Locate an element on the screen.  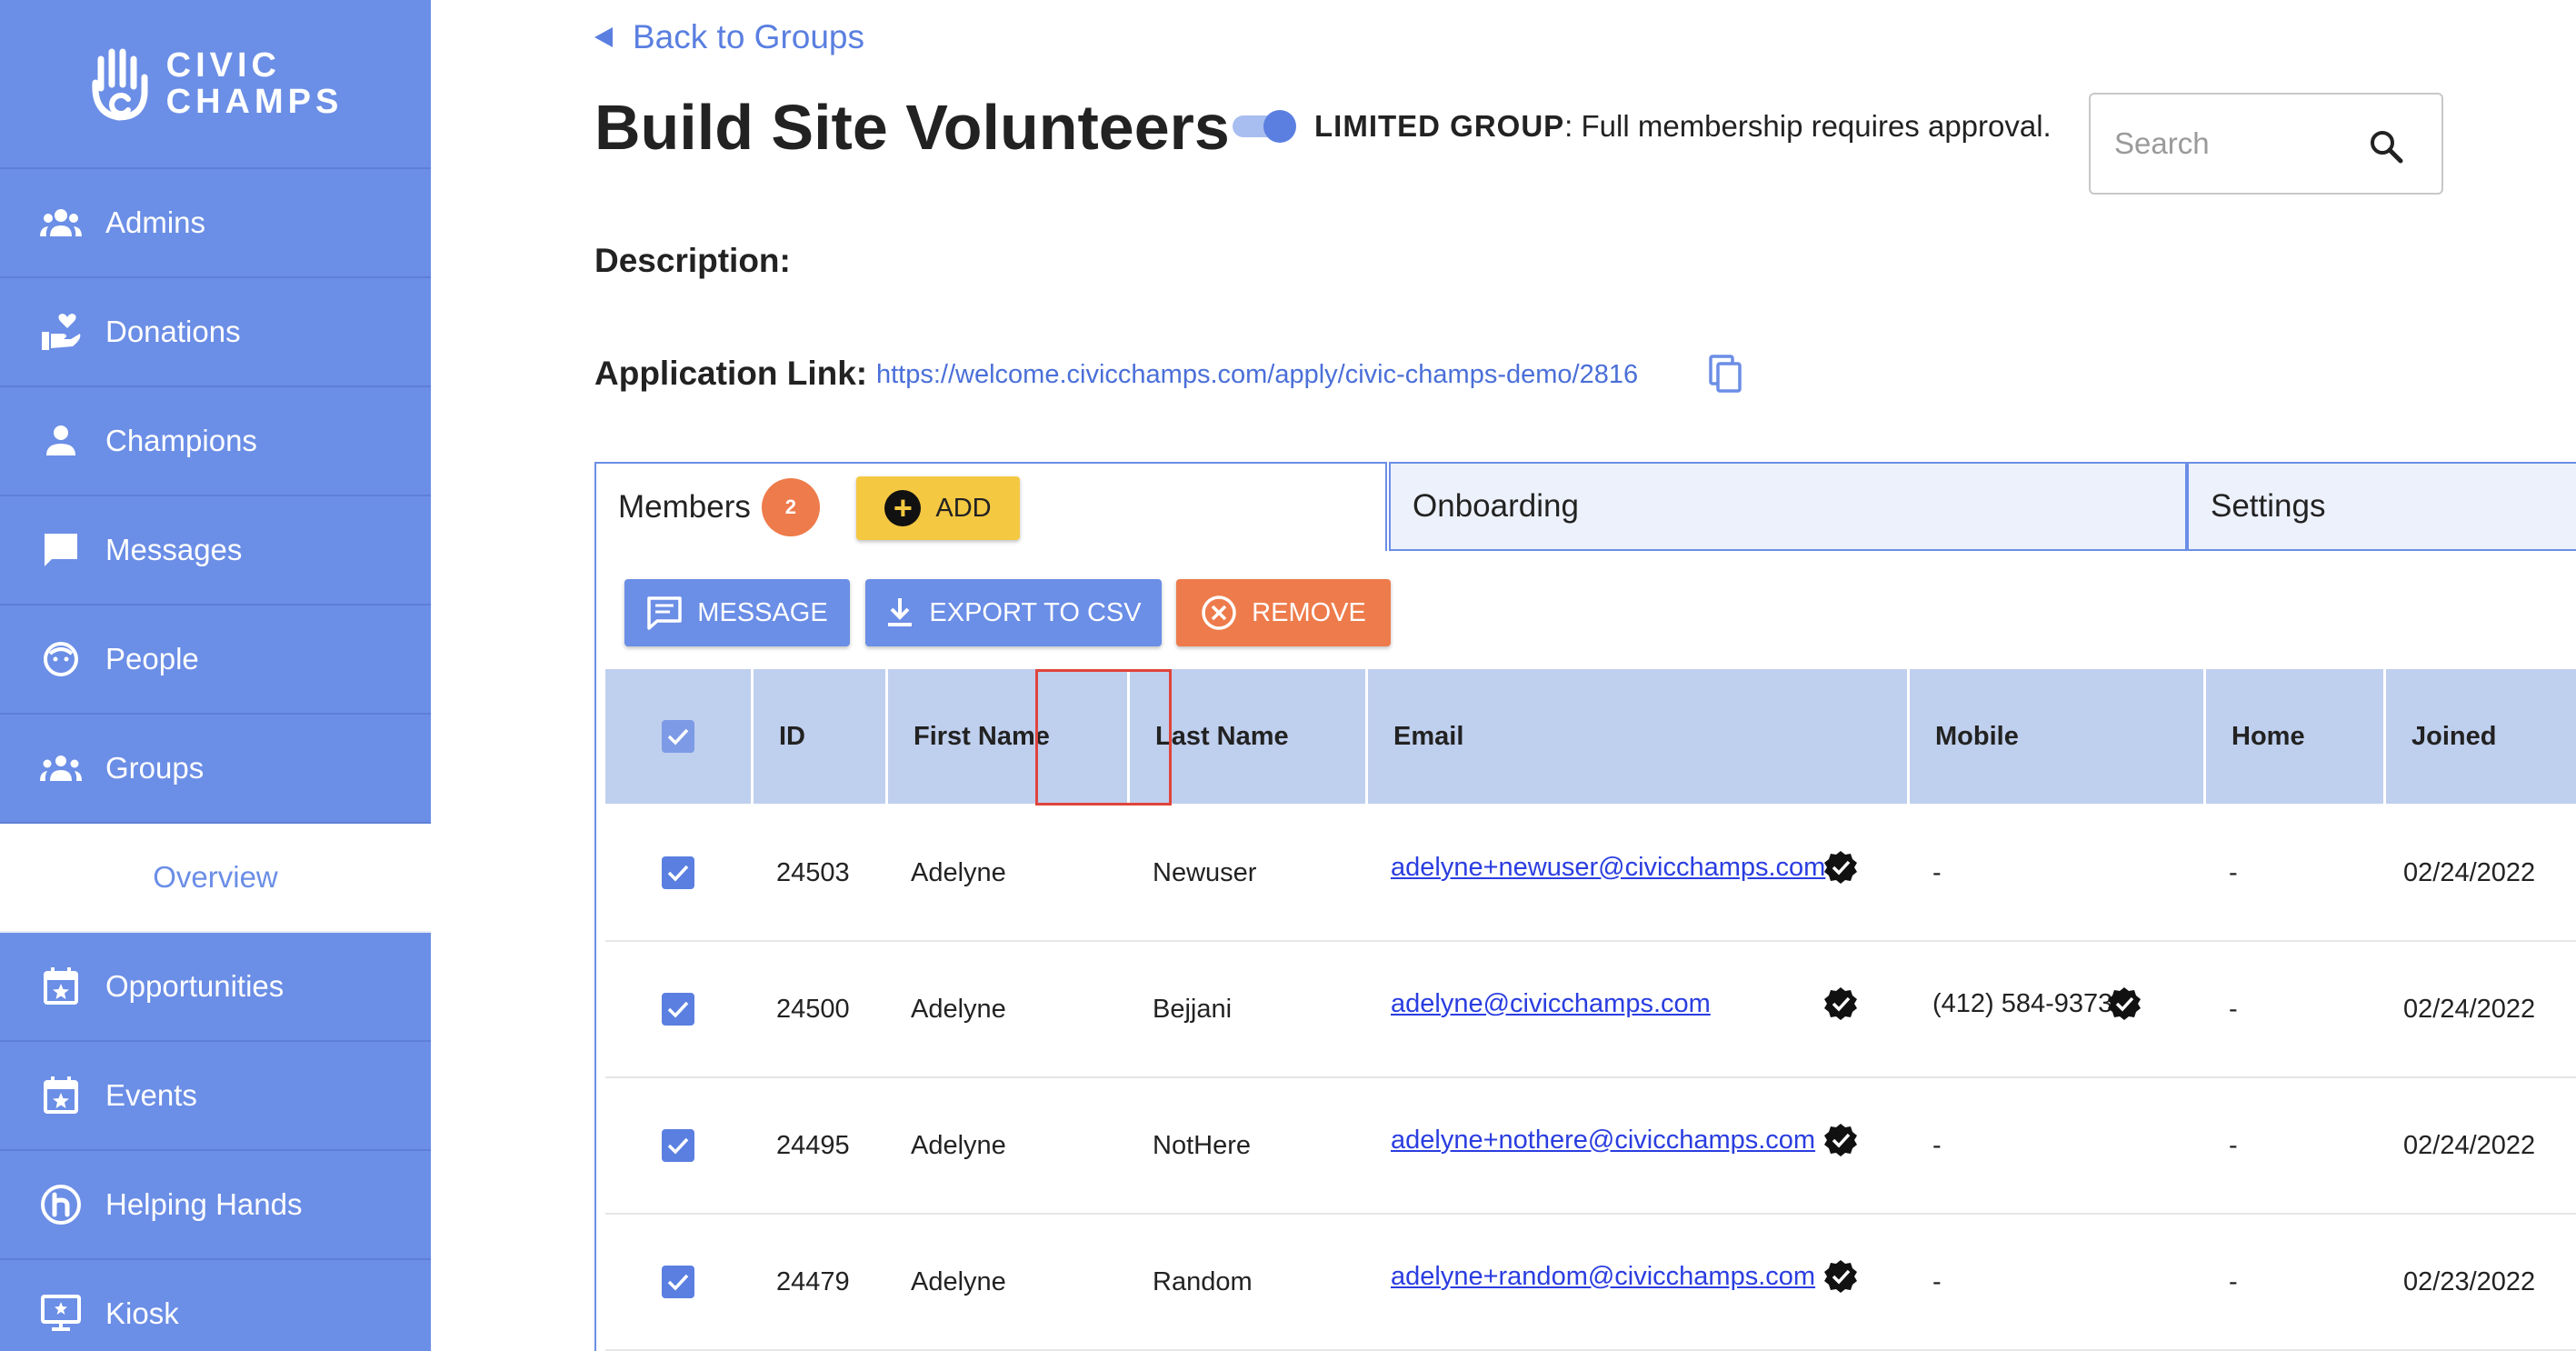
tab-onboarding: Onboarding is located at coordinates (1788, 506).